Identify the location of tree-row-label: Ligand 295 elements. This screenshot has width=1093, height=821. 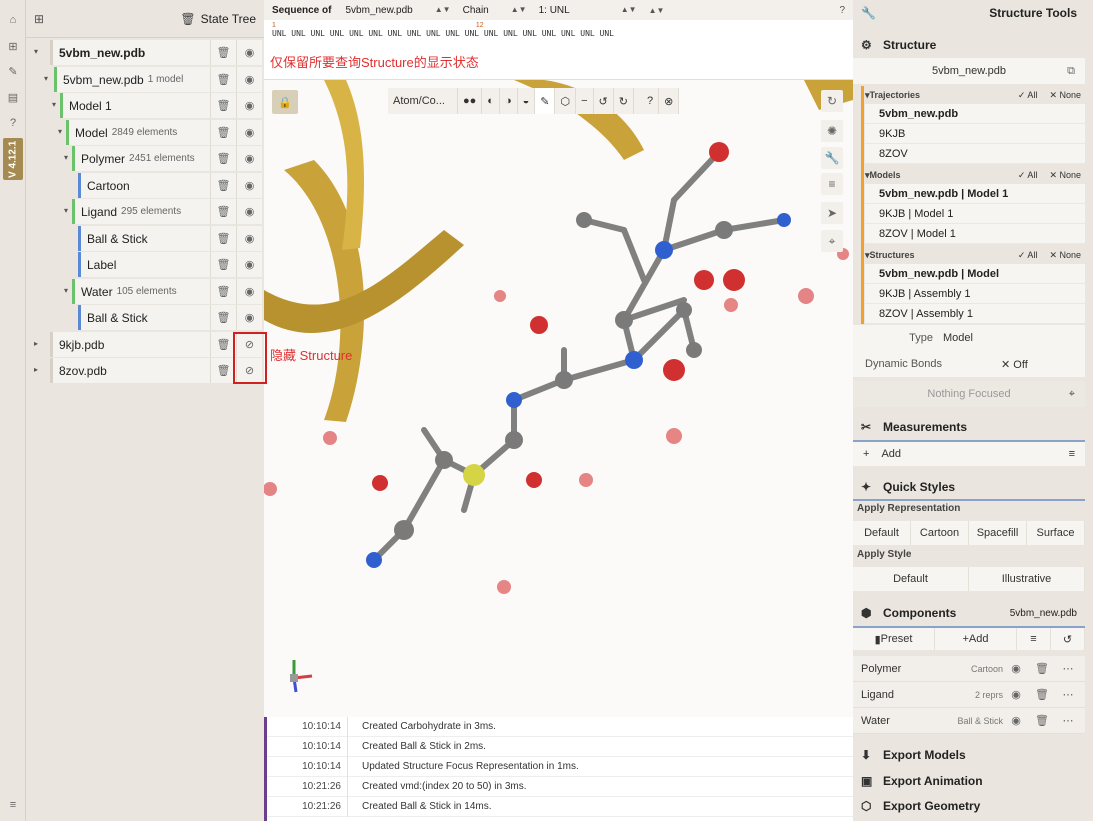
(141, 211).